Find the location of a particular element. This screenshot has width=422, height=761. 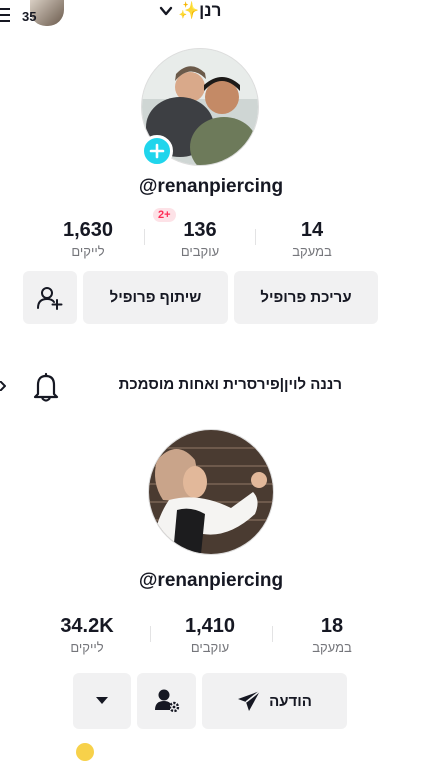

likes-stat: 1,630 לייקים is located at coordinates (88, 239).